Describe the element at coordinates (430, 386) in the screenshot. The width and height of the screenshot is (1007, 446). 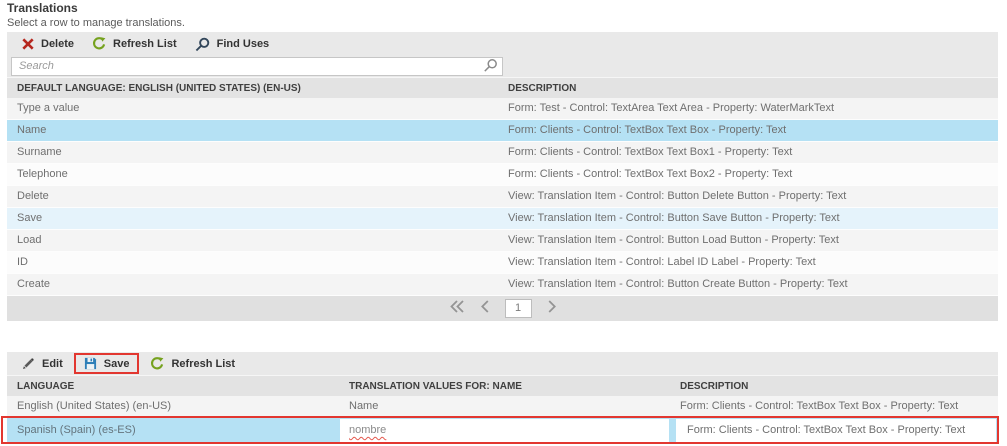
I see `column-header-translation-values: TRANSLATION VALUES FOR: NAME` at that location.